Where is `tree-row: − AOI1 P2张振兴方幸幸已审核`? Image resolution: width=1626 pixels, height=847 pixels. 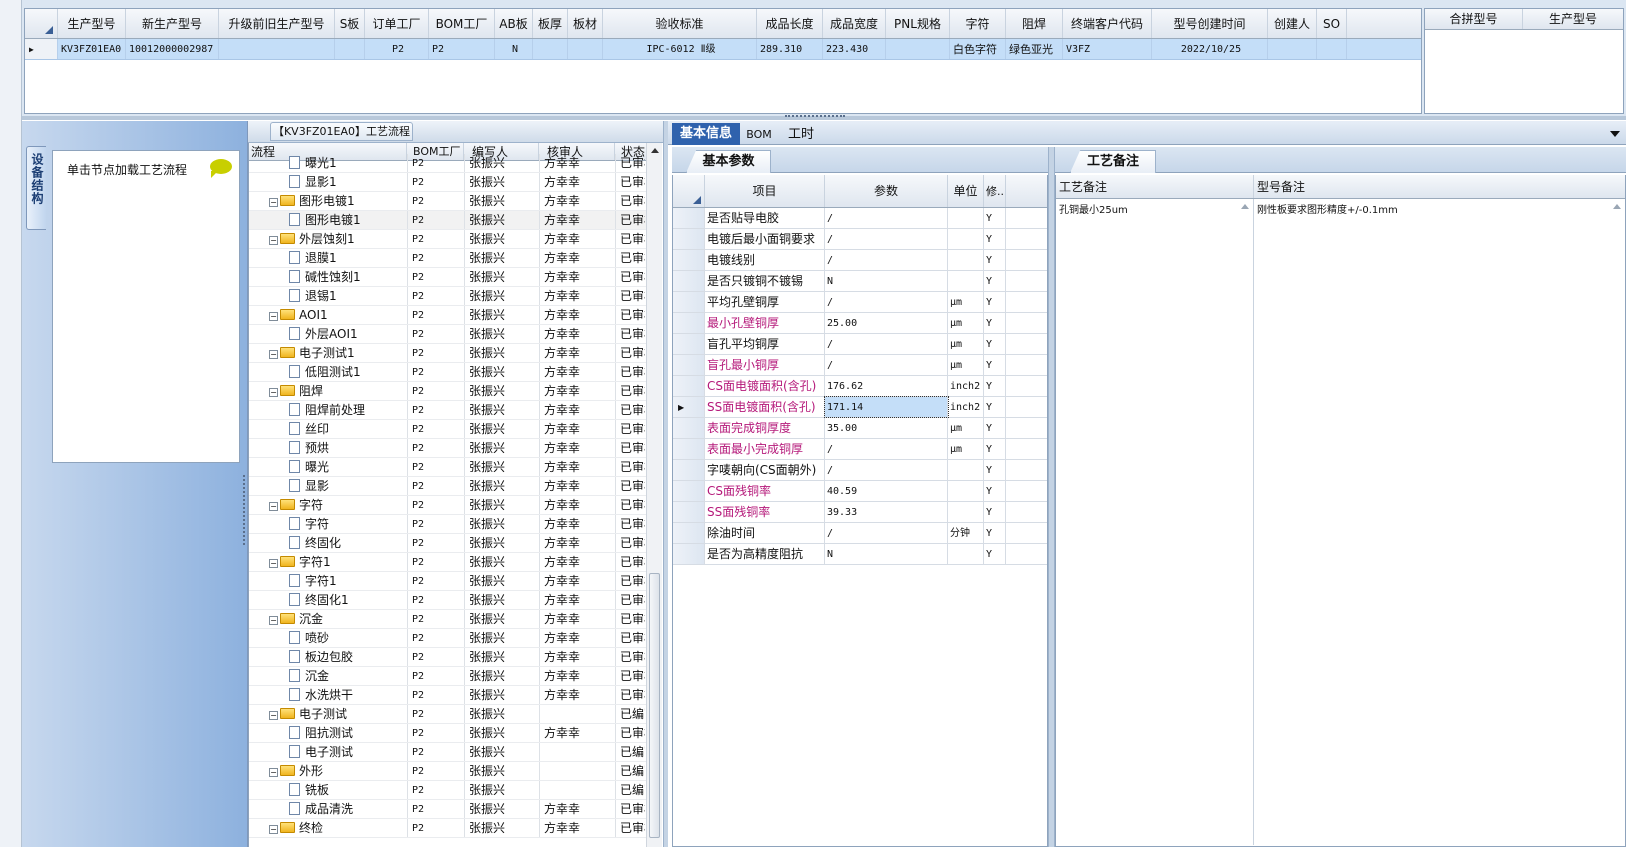
tree-row: − AOI1 P2张振兴方幸幸已审核 is located at coordinates (455, 315).